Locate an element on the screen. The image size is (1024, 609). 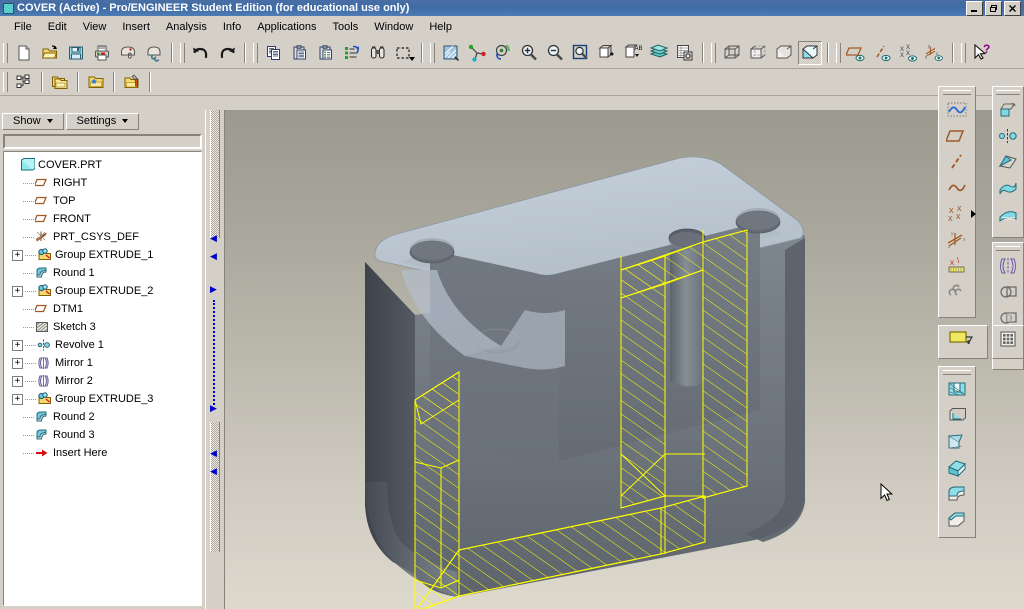
view-manager-icon is located at coordinates (685, 53).